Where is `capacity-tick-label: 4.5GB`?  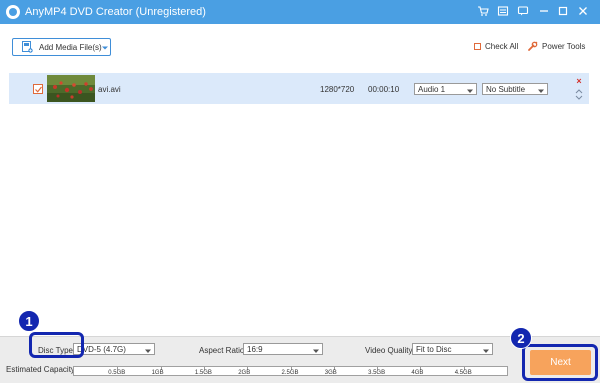 capacity-tick-label: 4.5GB is located at coordinates (463, 373).